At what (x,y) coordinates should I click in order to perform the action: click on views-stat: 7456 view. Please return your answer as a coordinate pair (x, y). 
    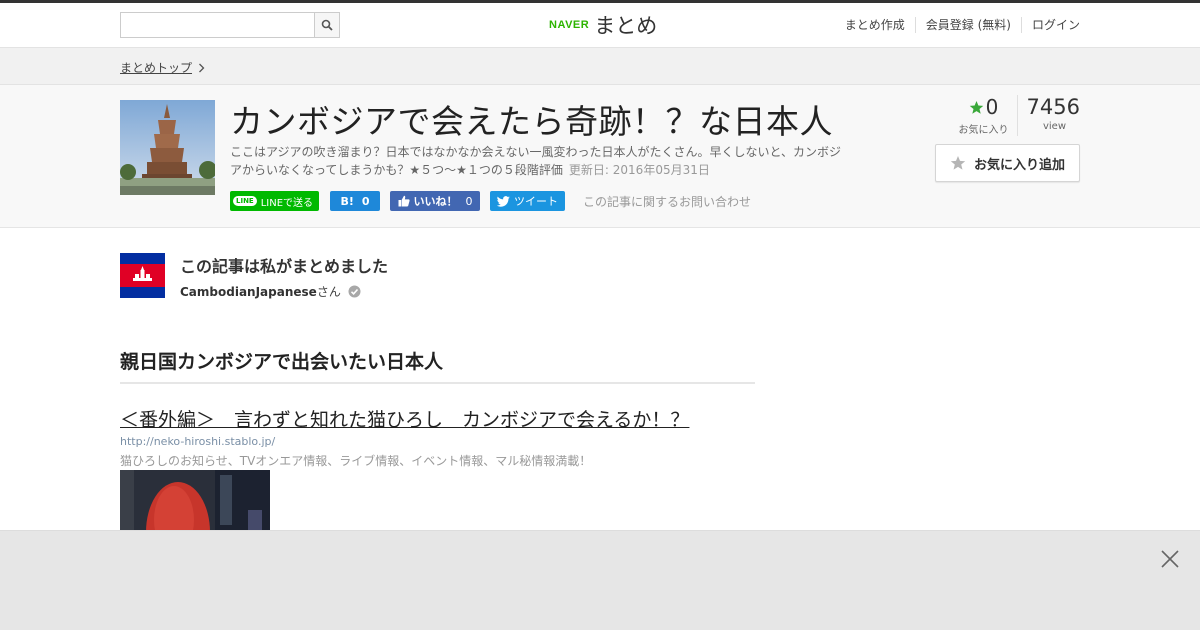
    Looking at the image, I should click on (1049, 115).